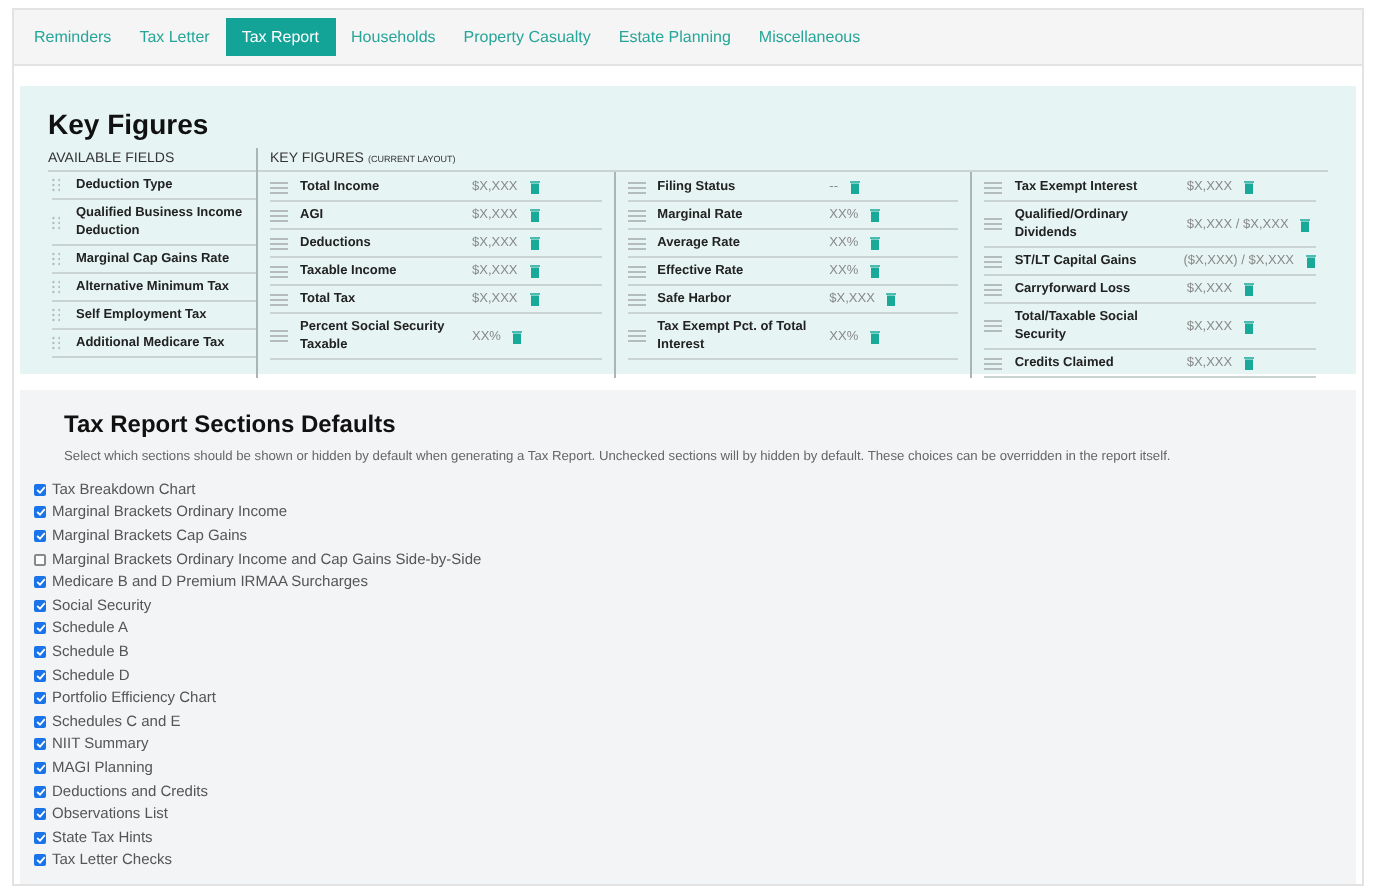  Describe the element at coordinates (129, 124) in the screenshot. I see `section-title: Key Figures` at that location.